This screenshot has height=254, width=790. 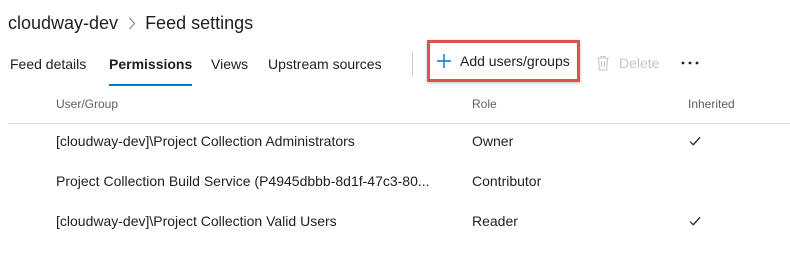 I want to click on trash-icon, so click(x=603, y=63).